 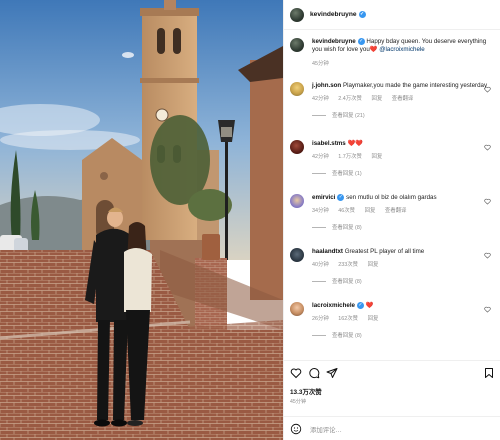 I want to click on author-avatar, so click(x=297, y=14).